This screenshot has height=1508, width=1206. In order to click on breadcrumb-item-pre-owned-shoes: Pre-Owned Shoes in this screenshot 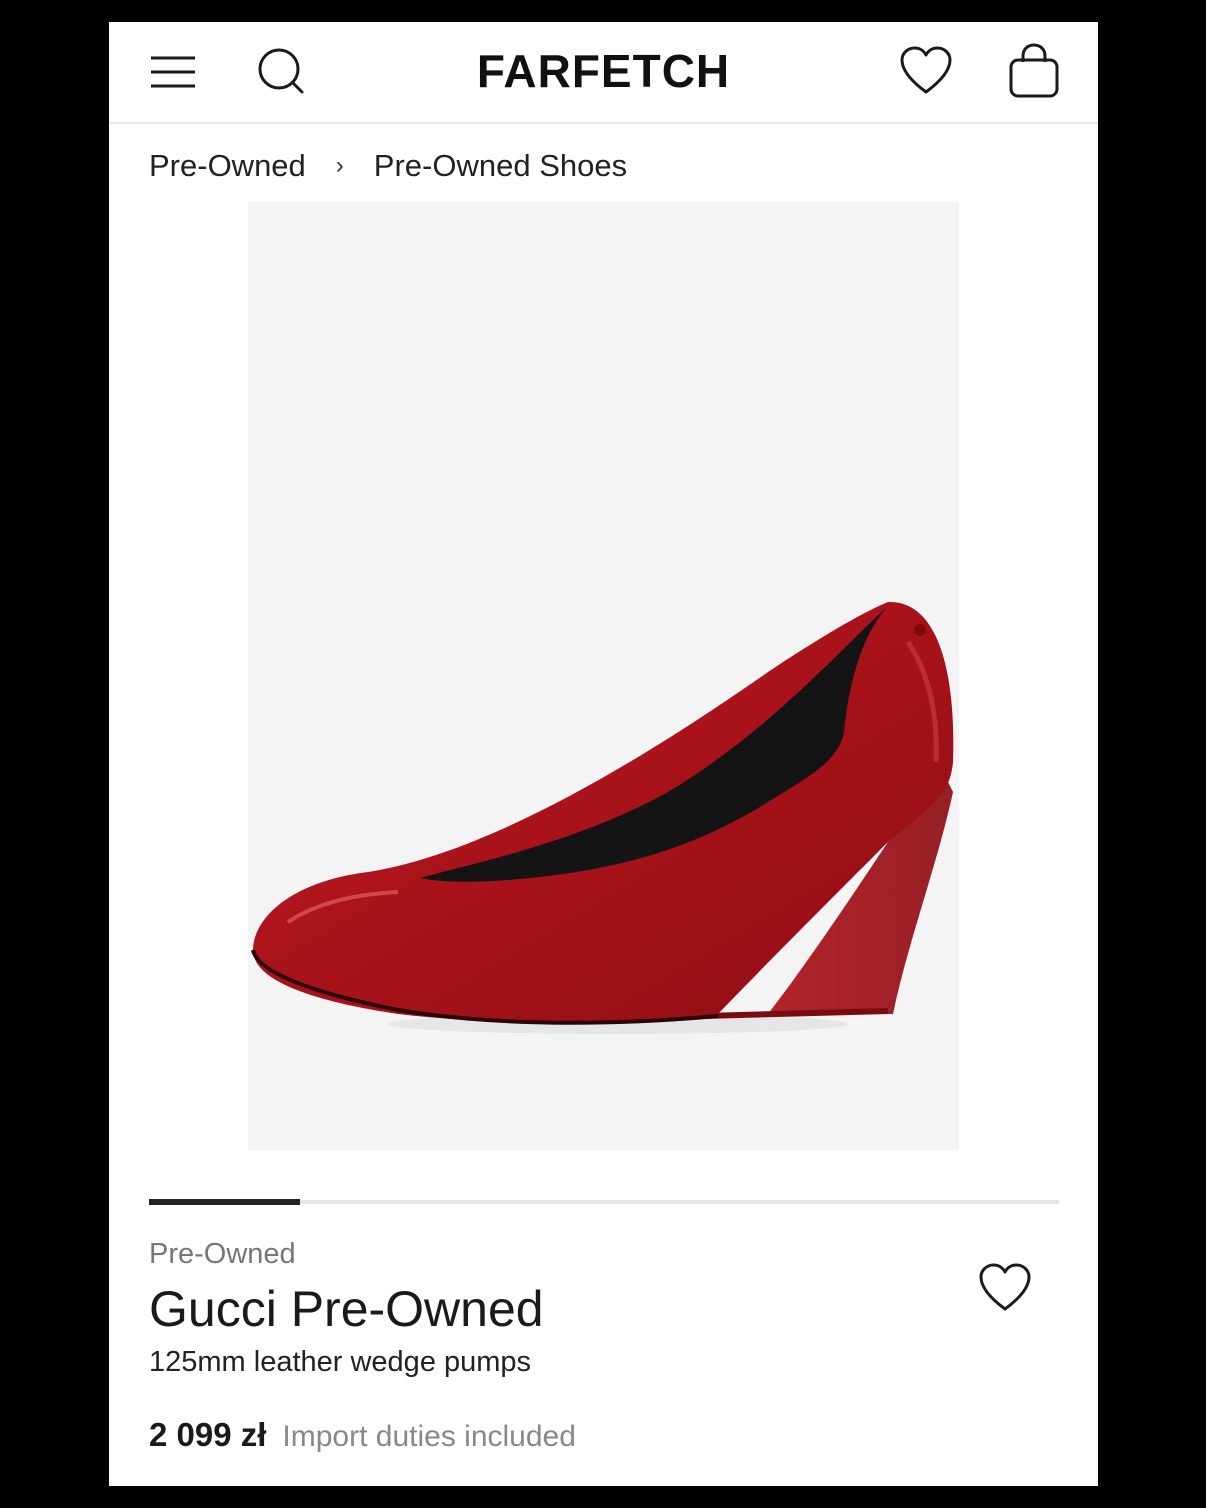, I will do `click(500, 166)`.